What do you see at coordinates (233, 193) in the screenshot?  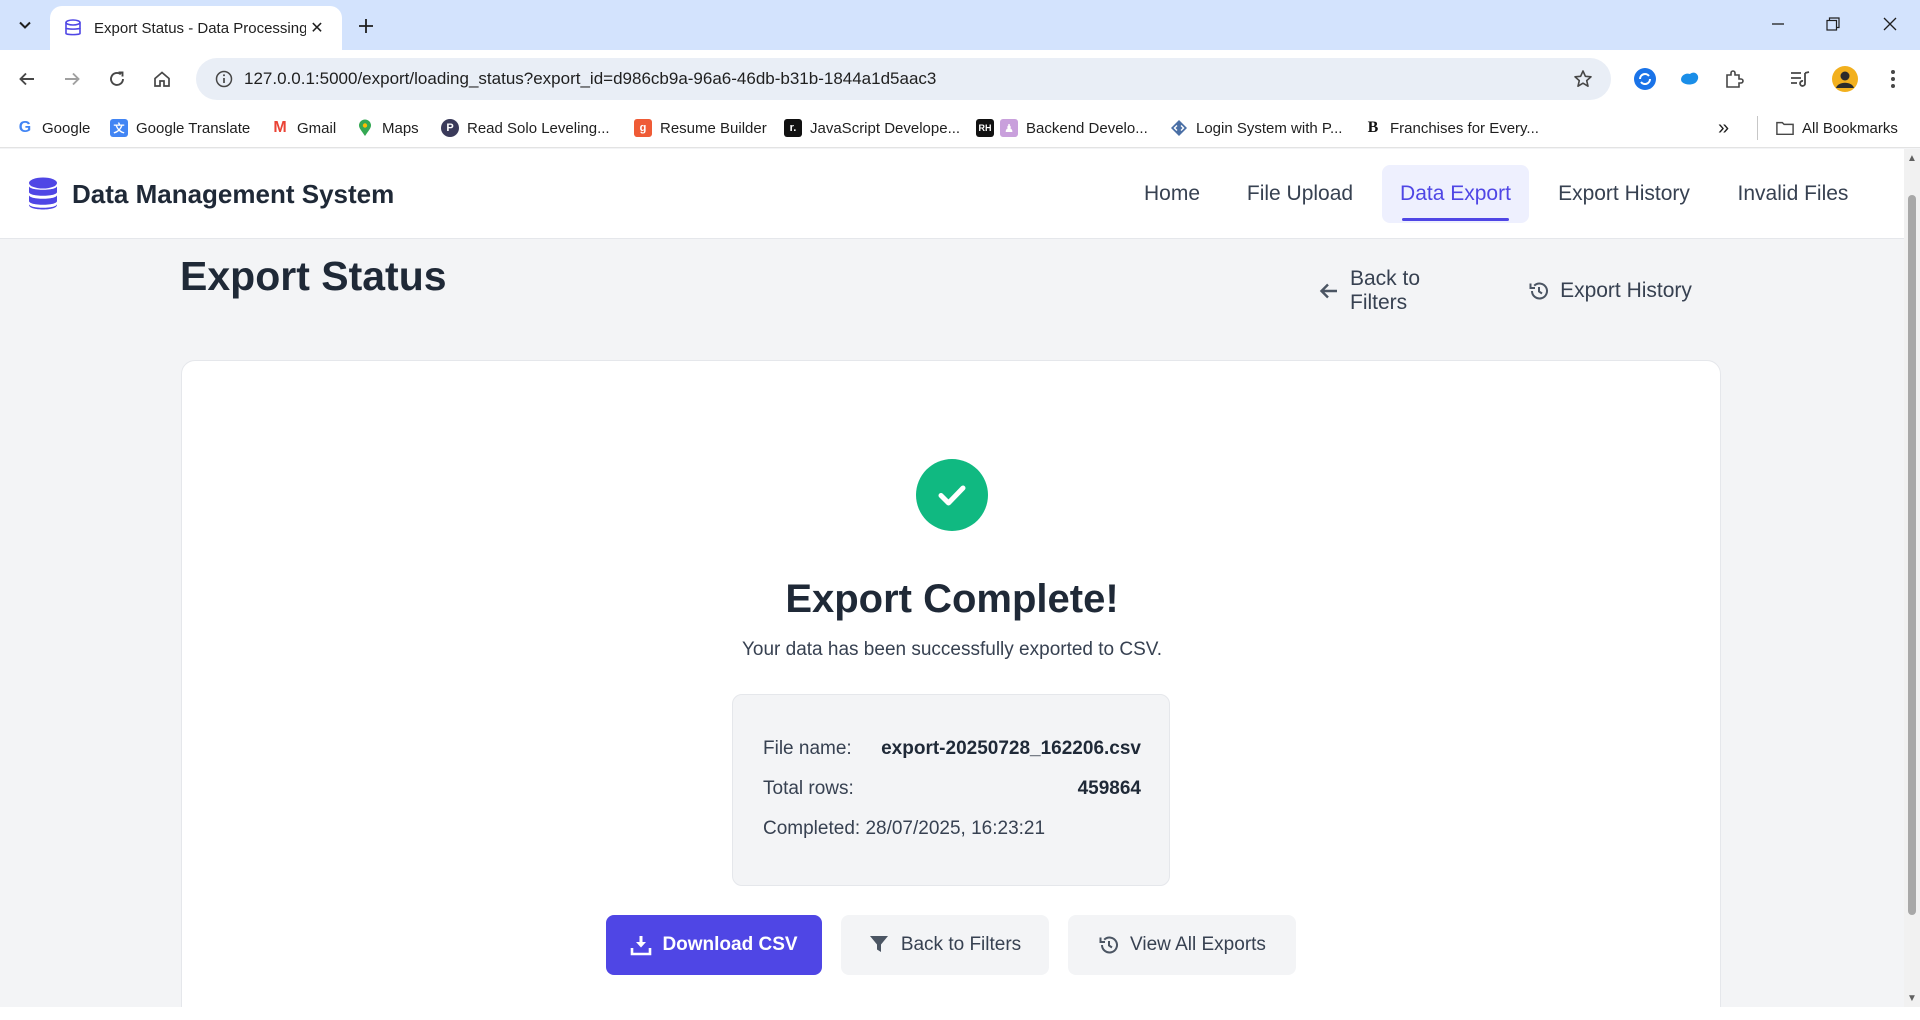 I see `brand-title: Data Management System` at bounding box center [233, 193].